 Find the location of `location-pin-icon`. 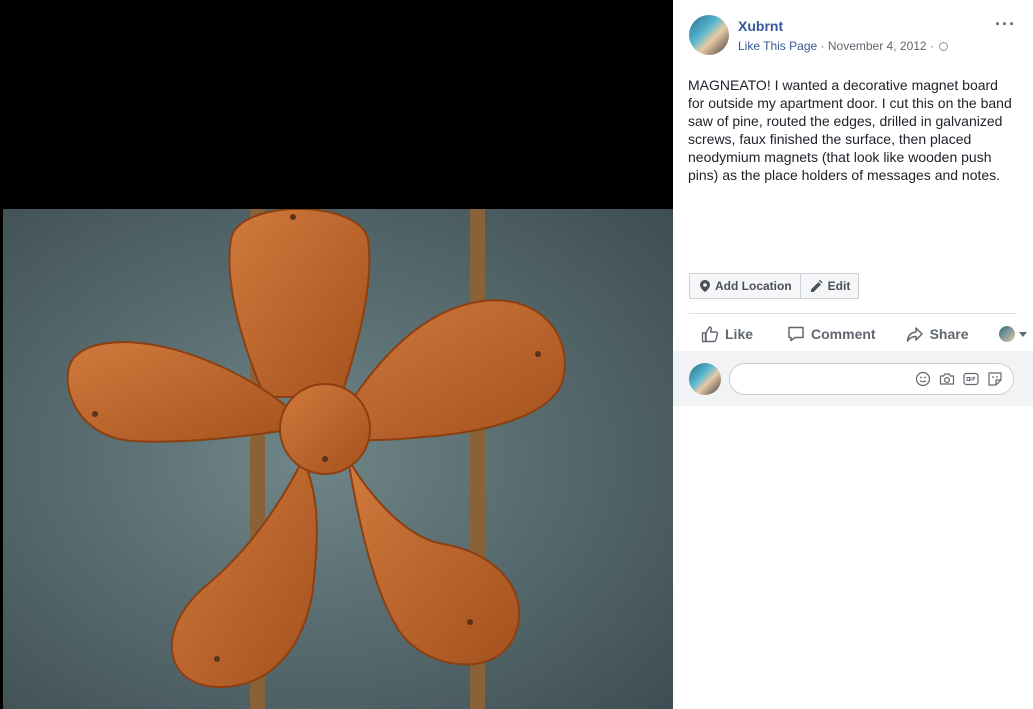

location-pin-icon is located at coordinates (705, 286).